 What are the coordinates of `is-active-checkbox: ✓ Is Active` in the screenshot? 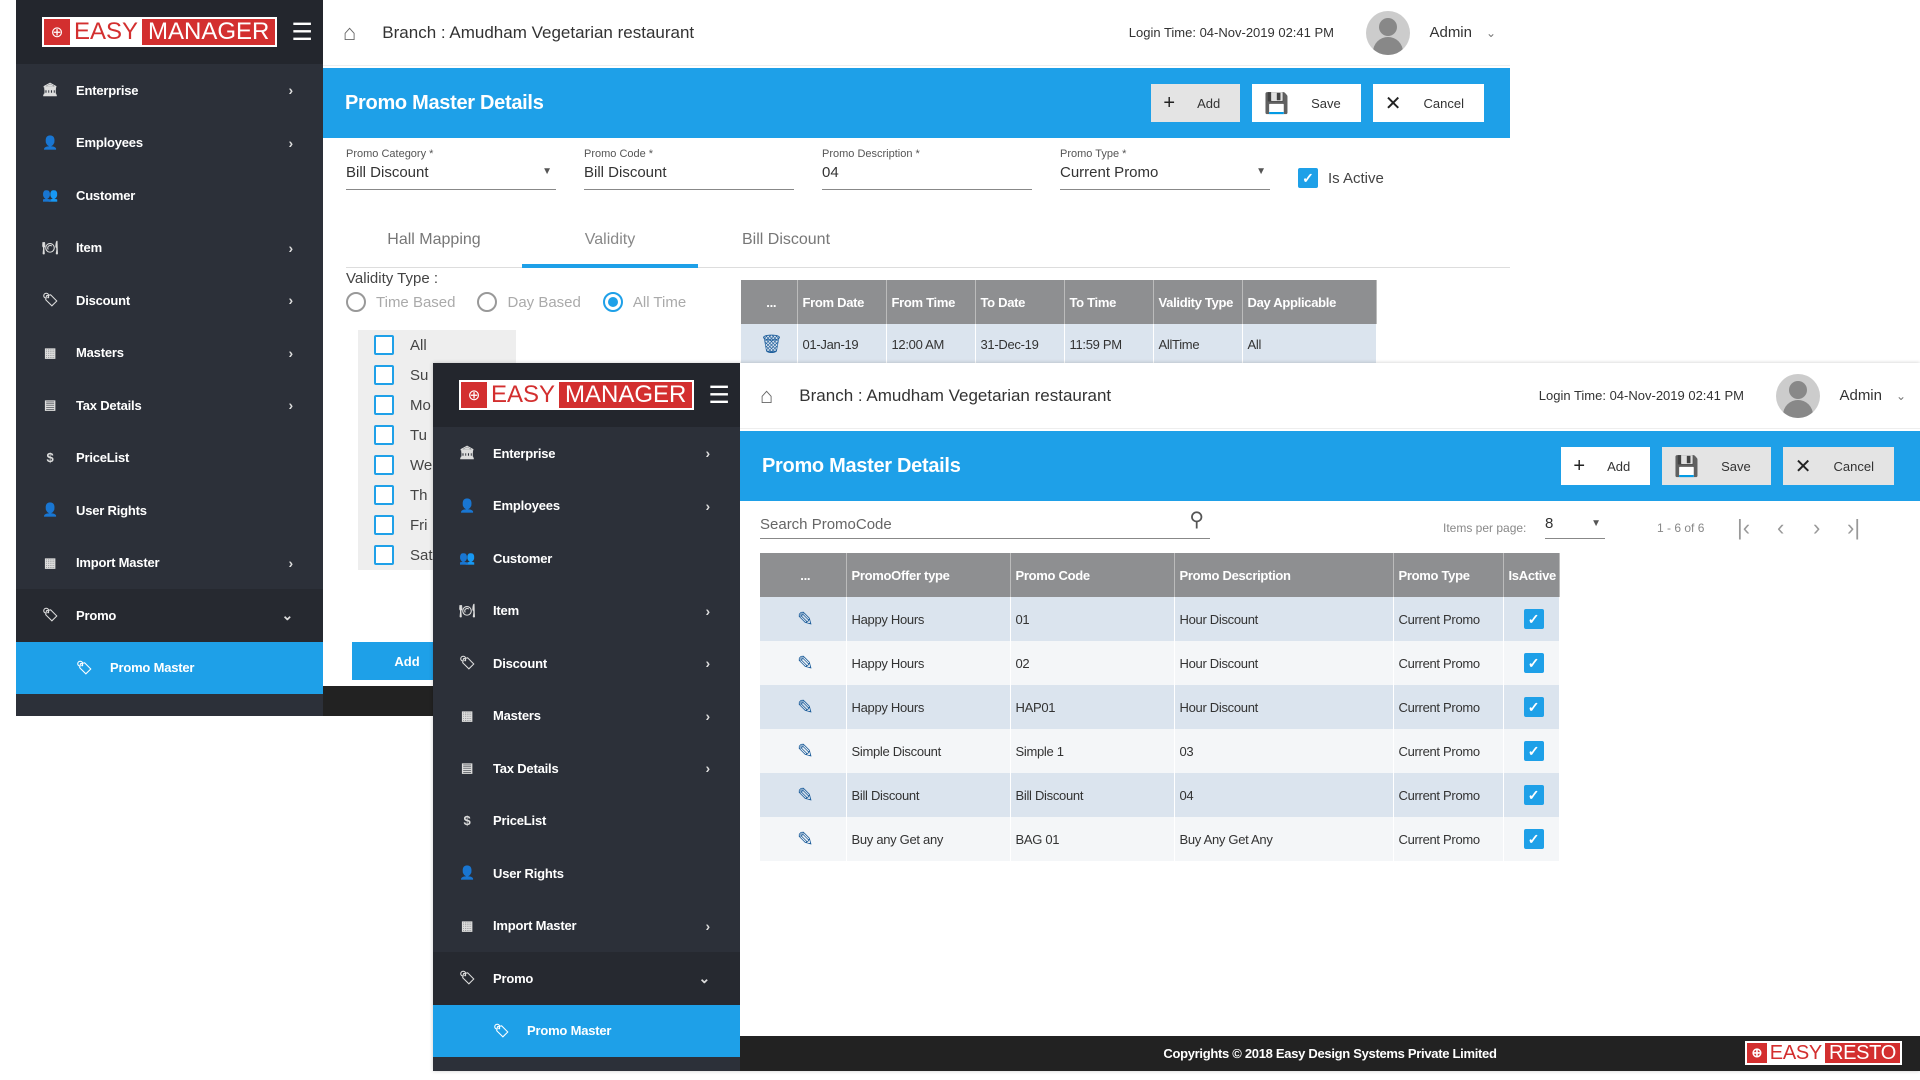 It's located at (1341, 178).